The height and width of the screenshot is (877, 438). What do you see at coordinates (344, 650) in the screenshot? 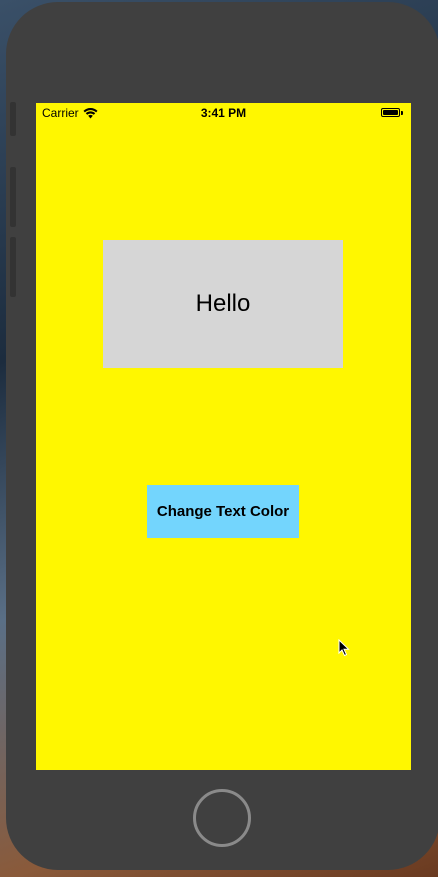
I see `mouse-cursor-icon` at bounding box center [344, 650].